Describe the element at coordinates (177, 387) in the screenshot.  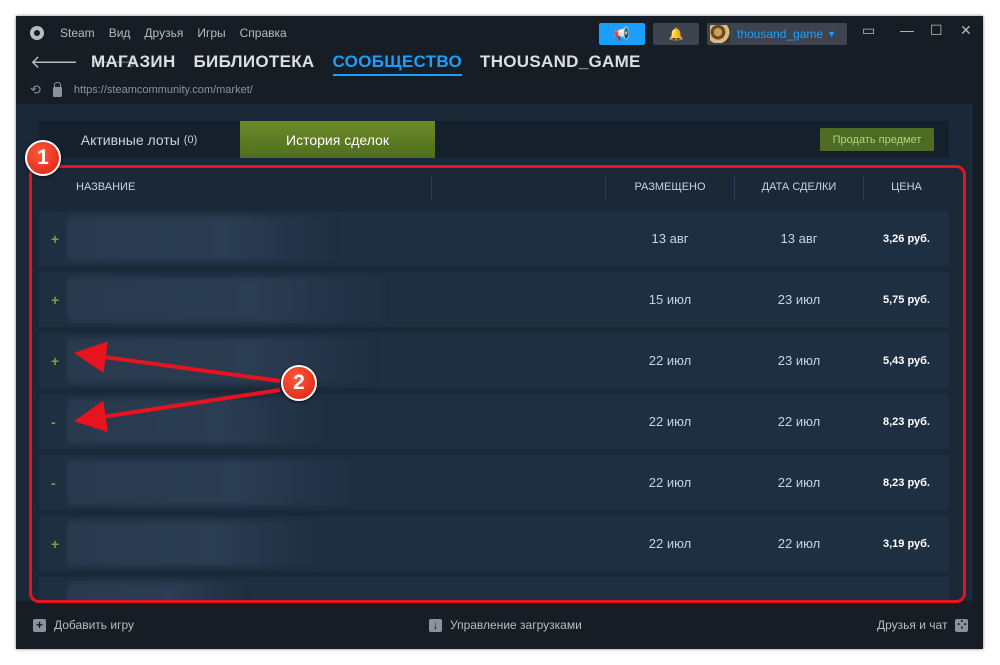
I see `annotation-arrows` at that location.